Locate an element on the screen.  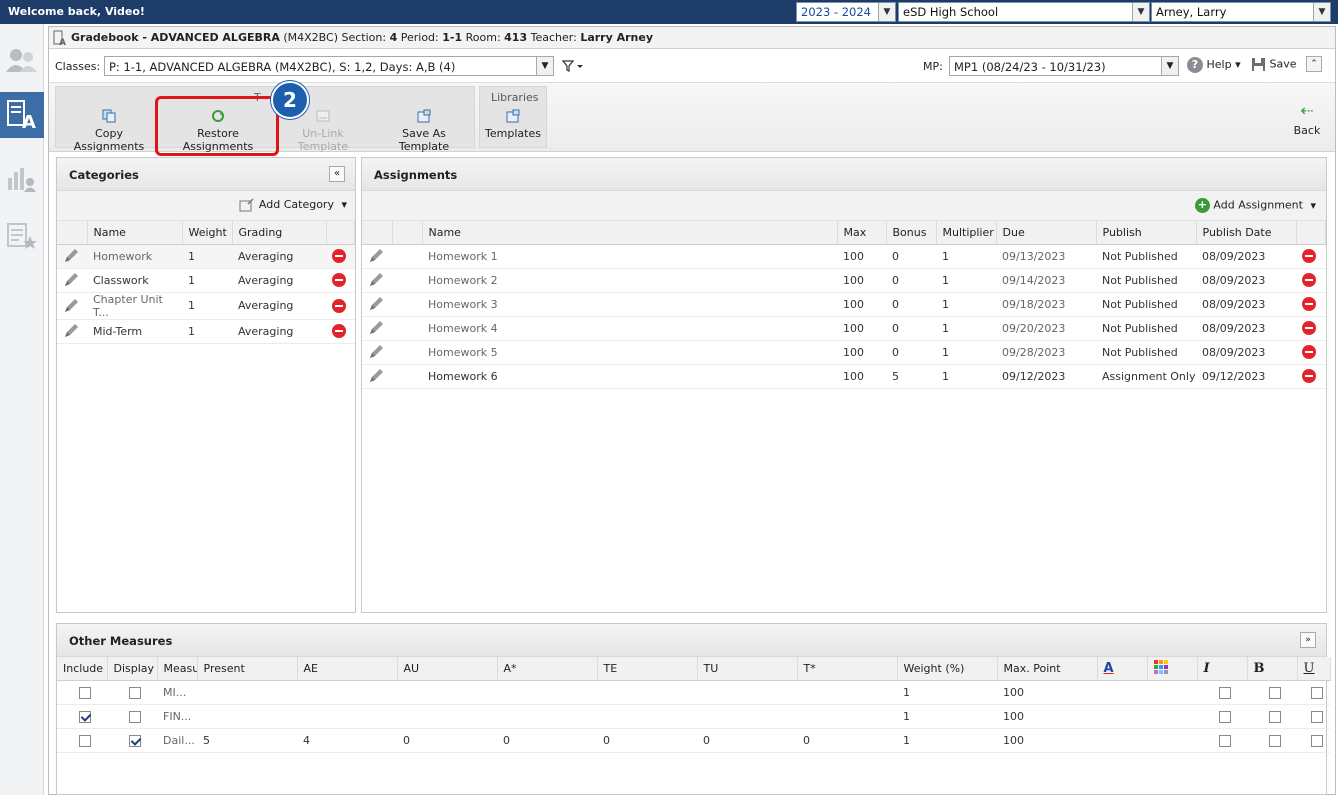
col-header-display: Display is located at coordinates (132, 669).